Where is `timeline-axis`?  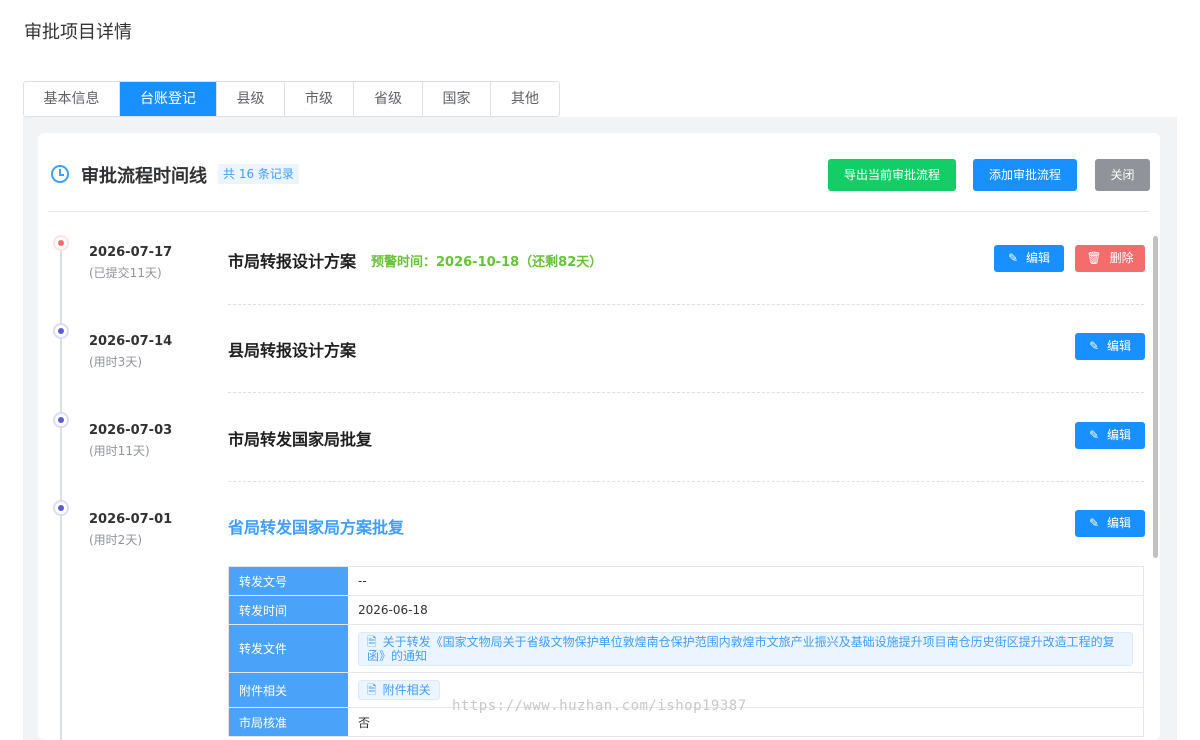
timeline-axis is located at coordinates (61, 491).